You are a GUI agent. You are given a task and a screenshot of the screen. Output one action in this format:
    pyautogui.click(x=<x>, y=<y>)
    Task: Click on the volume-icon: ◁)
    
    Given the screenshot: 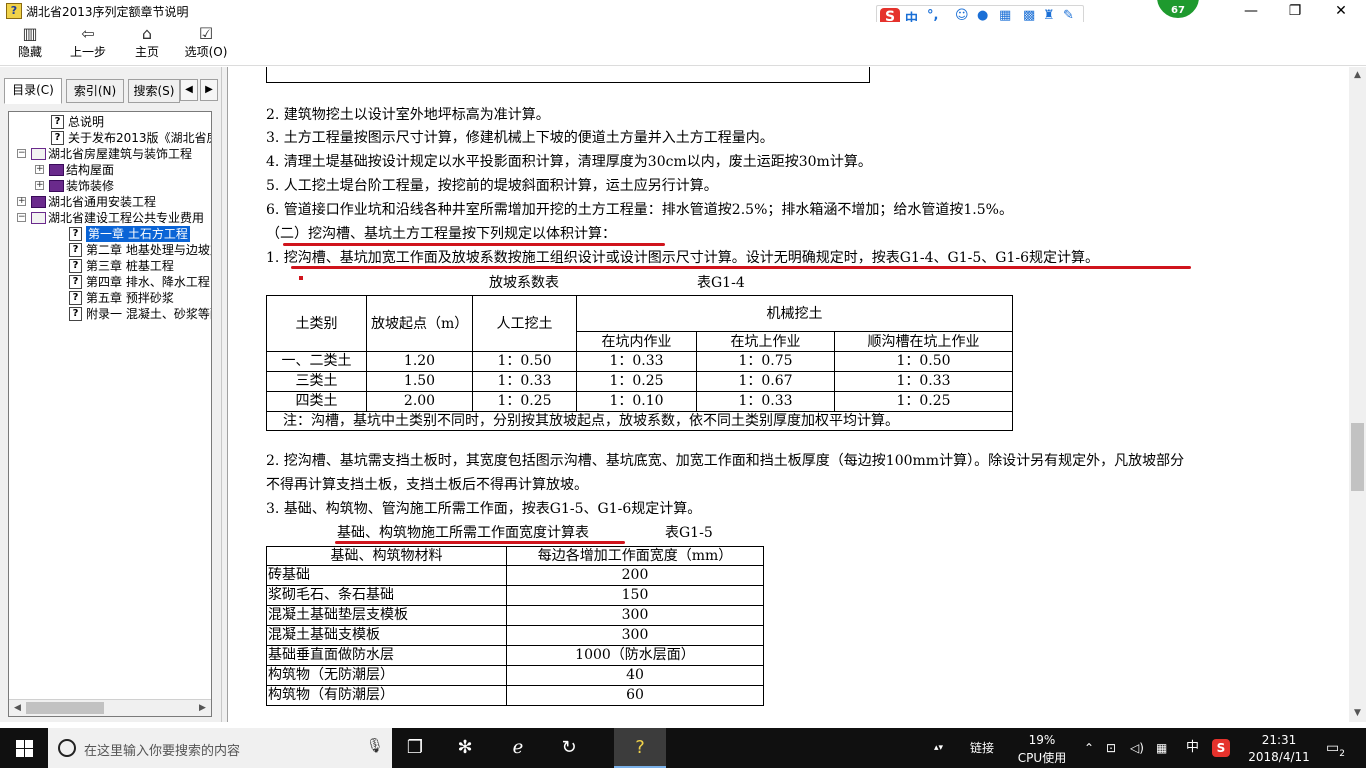 What is the action you would take?
    pyautogui.click(x=1137, y=748)
    